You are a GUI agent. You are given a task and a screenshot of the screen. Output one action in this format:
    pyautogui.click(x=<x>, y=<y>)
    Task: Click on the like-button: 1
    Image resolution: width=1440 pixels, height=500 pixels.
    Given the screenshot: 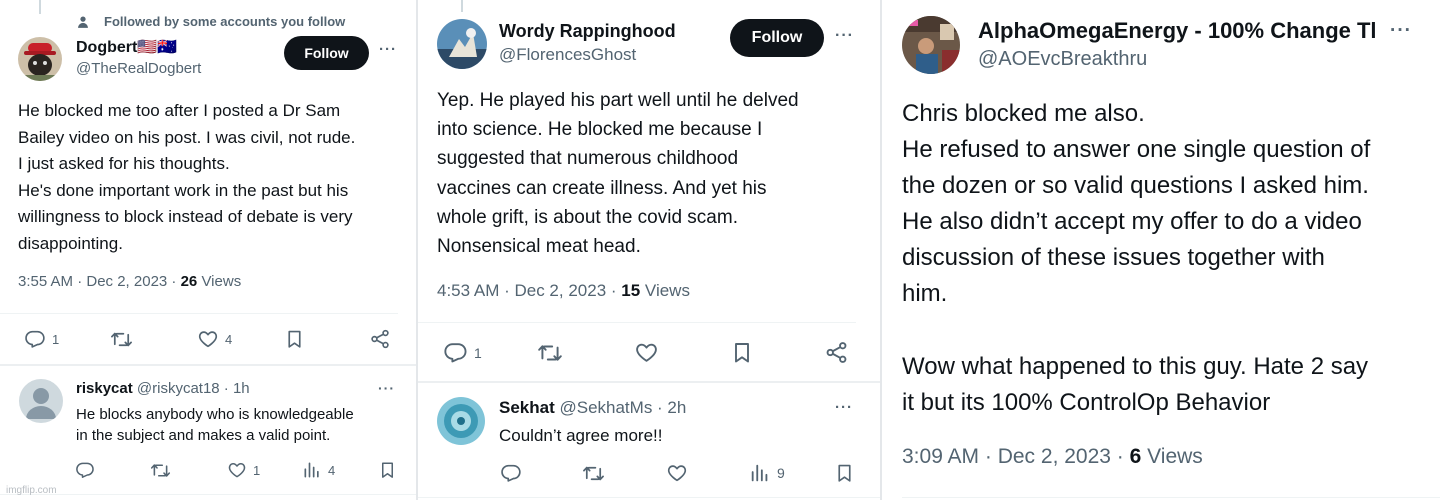 What is the action you would take?
    pyautogui.click(x=243, y=470)
    